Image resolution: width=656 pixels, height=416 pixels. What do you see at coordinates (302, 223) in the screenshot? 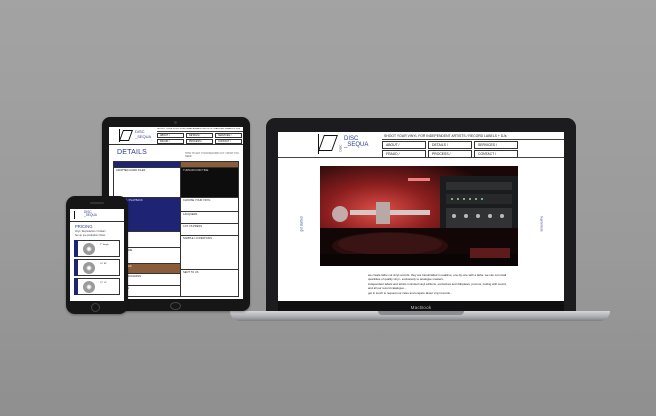
I see `side-link-left: get started` at bounding box center [302, 223].